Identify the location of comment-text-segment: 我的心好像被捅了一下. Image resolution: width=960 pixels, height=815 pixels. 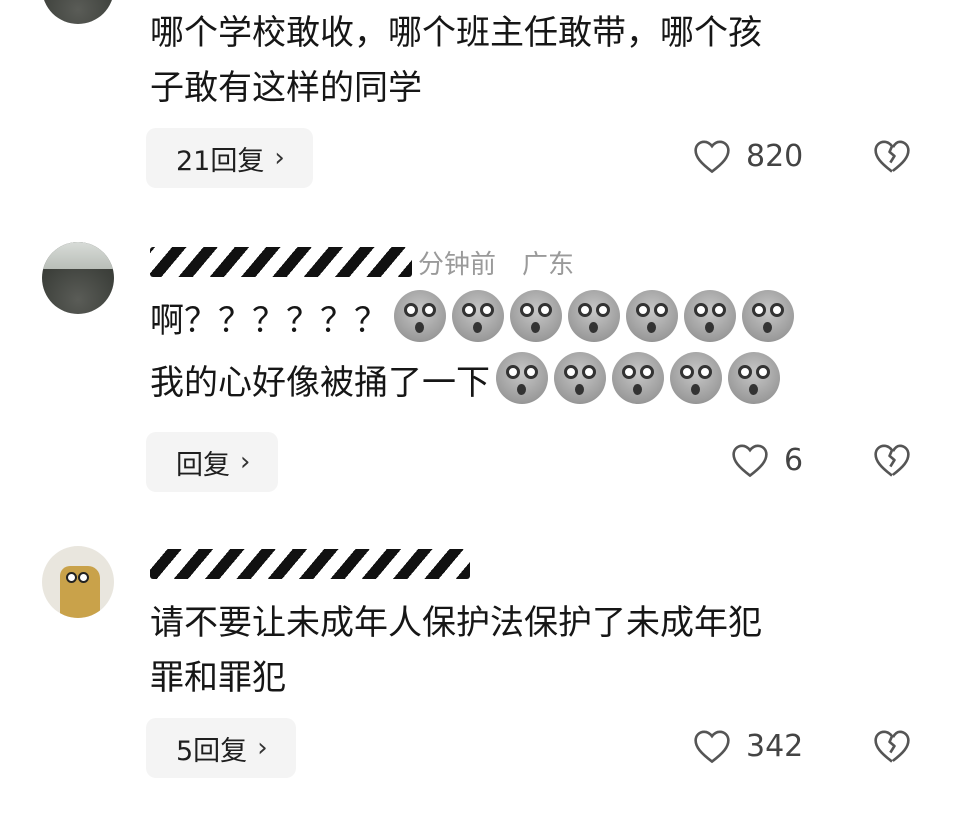
(320, 383).